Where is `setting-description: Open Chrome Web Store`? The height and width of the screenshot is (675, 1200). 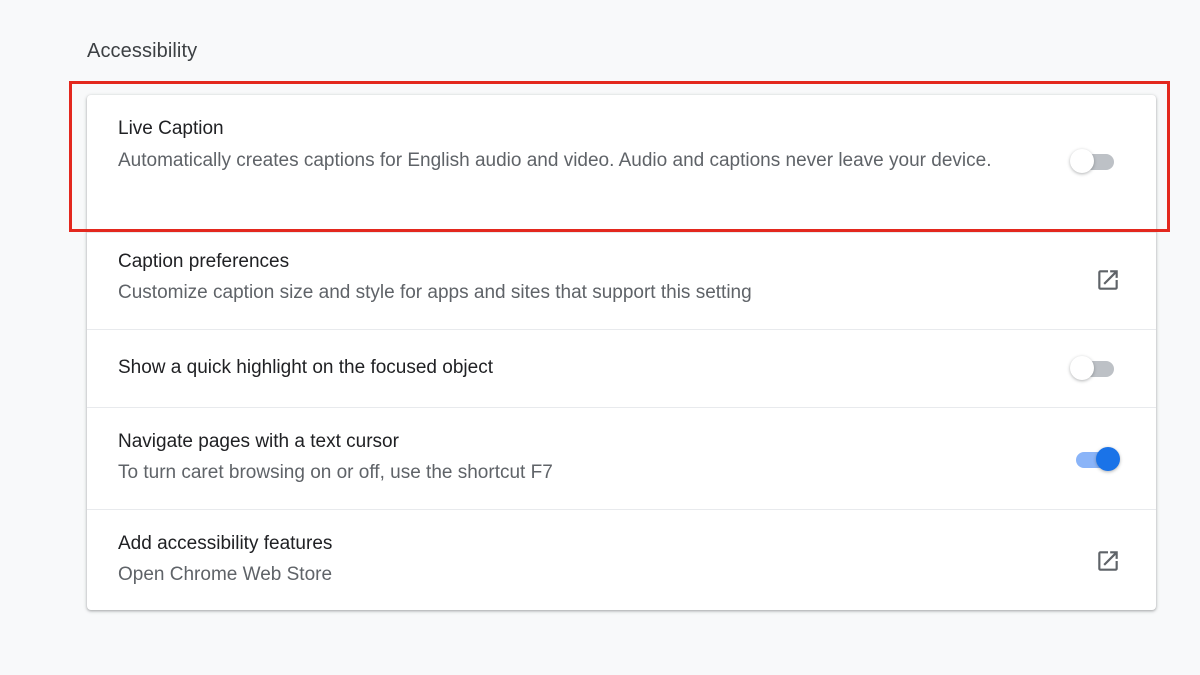 setting-description: Open Chrome Web Store is located at coordinates (225, 574).